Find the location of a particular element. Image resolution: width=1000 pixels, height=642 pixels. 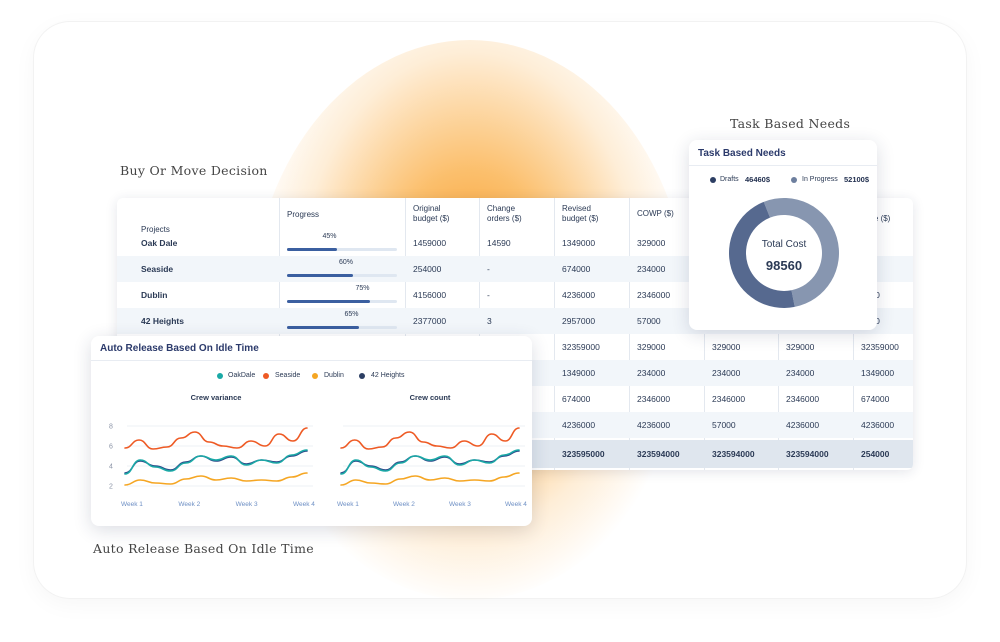

cell-change: 3 is located at coordinates (489, 321).